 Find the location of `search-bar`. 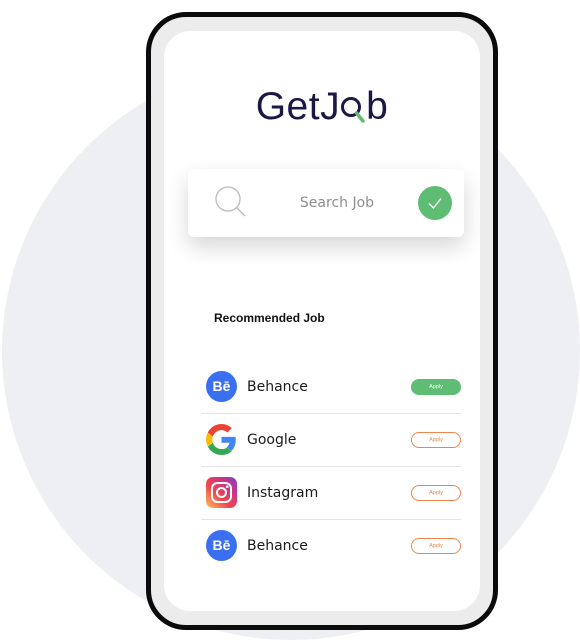

search-bar is located at coordinates (326, 203).